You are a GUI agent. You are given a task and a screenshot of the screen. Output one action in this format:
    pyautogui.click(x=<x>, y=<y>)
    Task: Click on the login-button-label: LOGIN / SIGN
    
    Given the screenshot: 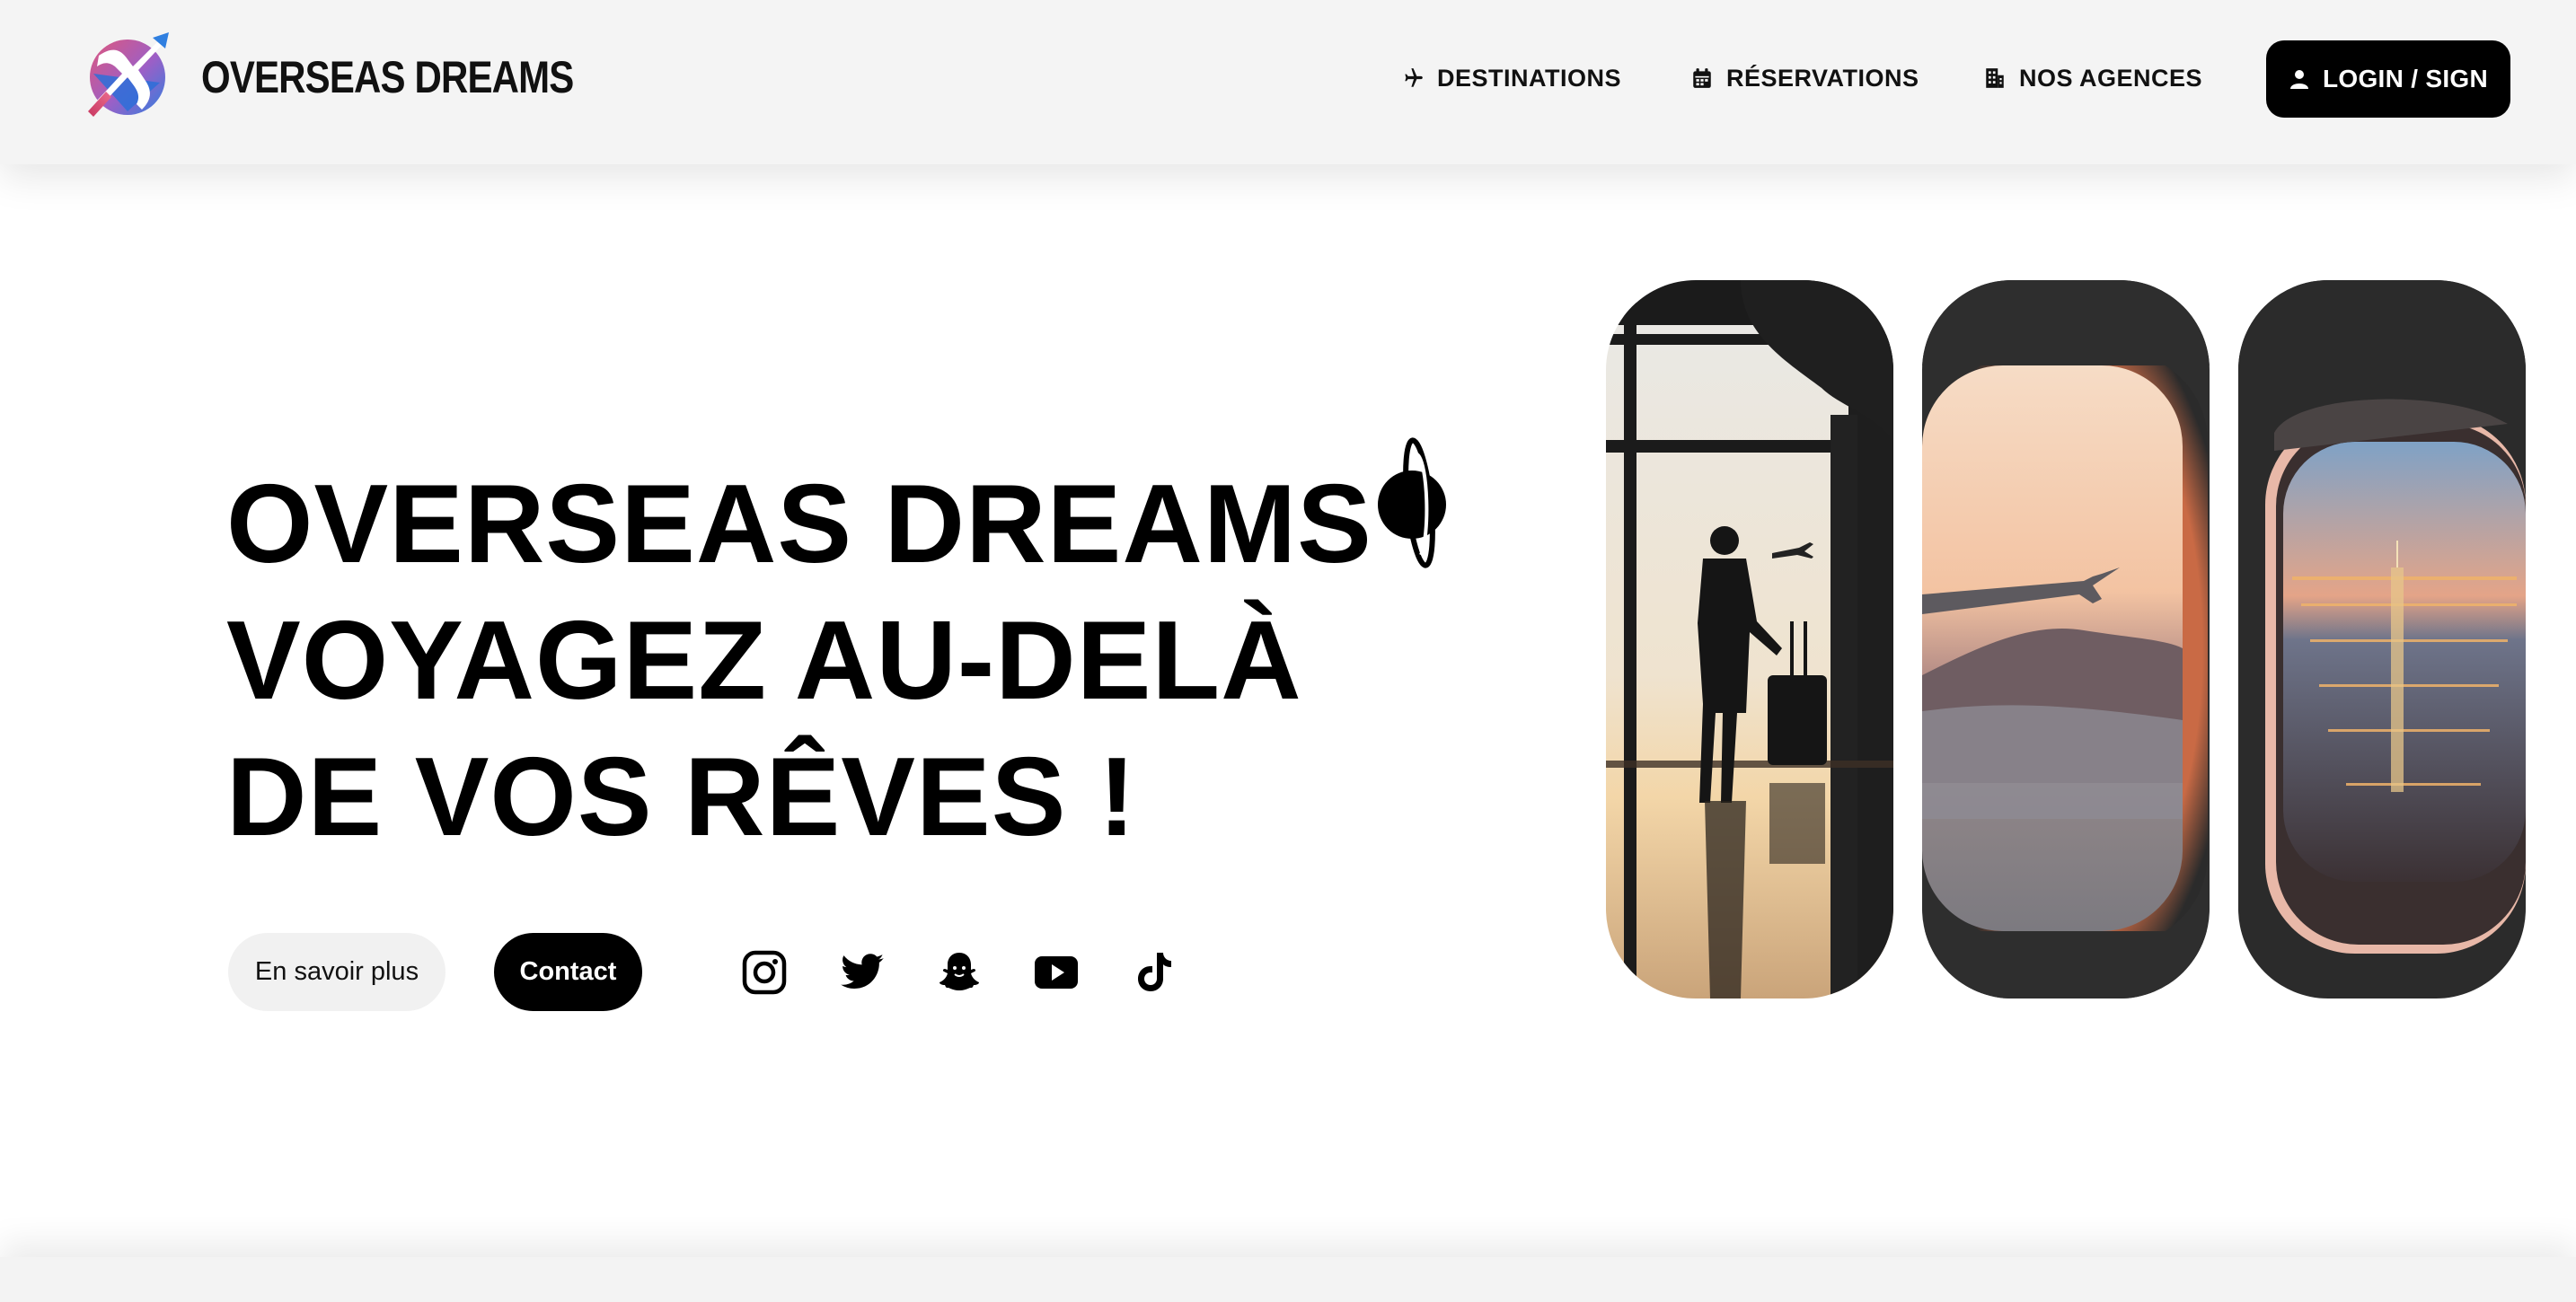 What is the action you would take?
    pyautogui.click(x=2405, y=78)
    